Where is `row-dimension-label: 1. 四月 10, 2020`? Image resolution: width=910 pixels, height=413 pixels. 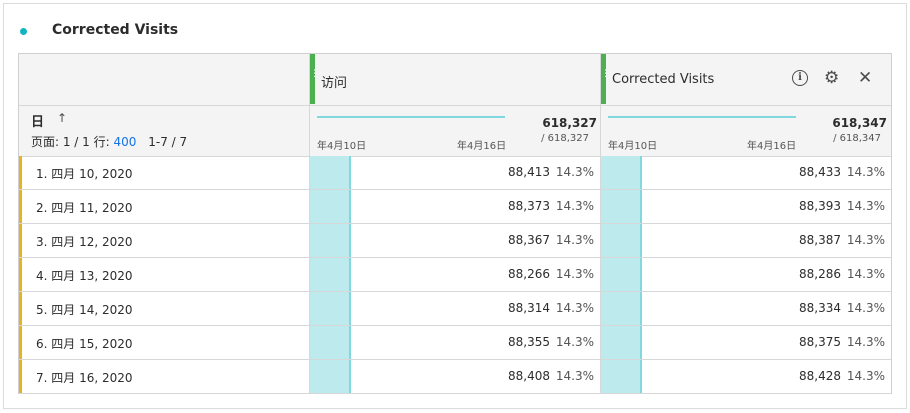
row-dimension-label: 1. 四月 10, 2020 is located at coordinates (84, 173).